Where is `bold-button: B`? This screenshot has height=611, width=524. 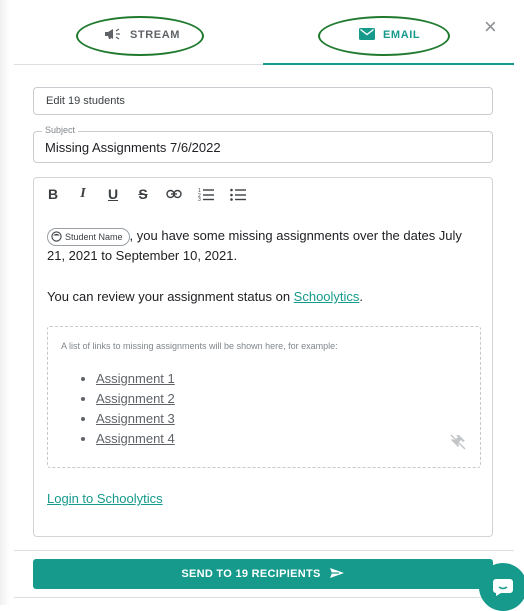
bold-button: B is located at coordinates (53, 194).